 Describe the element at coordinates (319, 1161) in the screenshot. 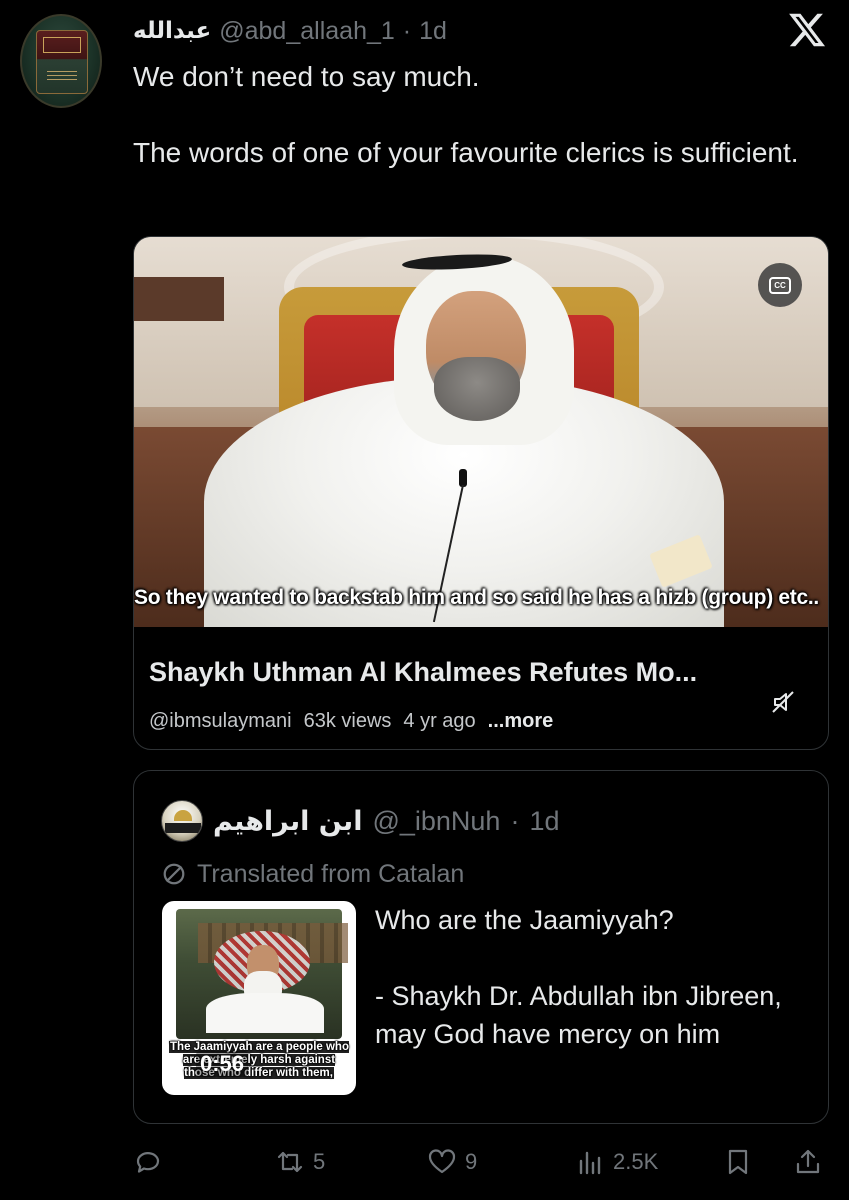

I see `retweet-count: 5` at that location.